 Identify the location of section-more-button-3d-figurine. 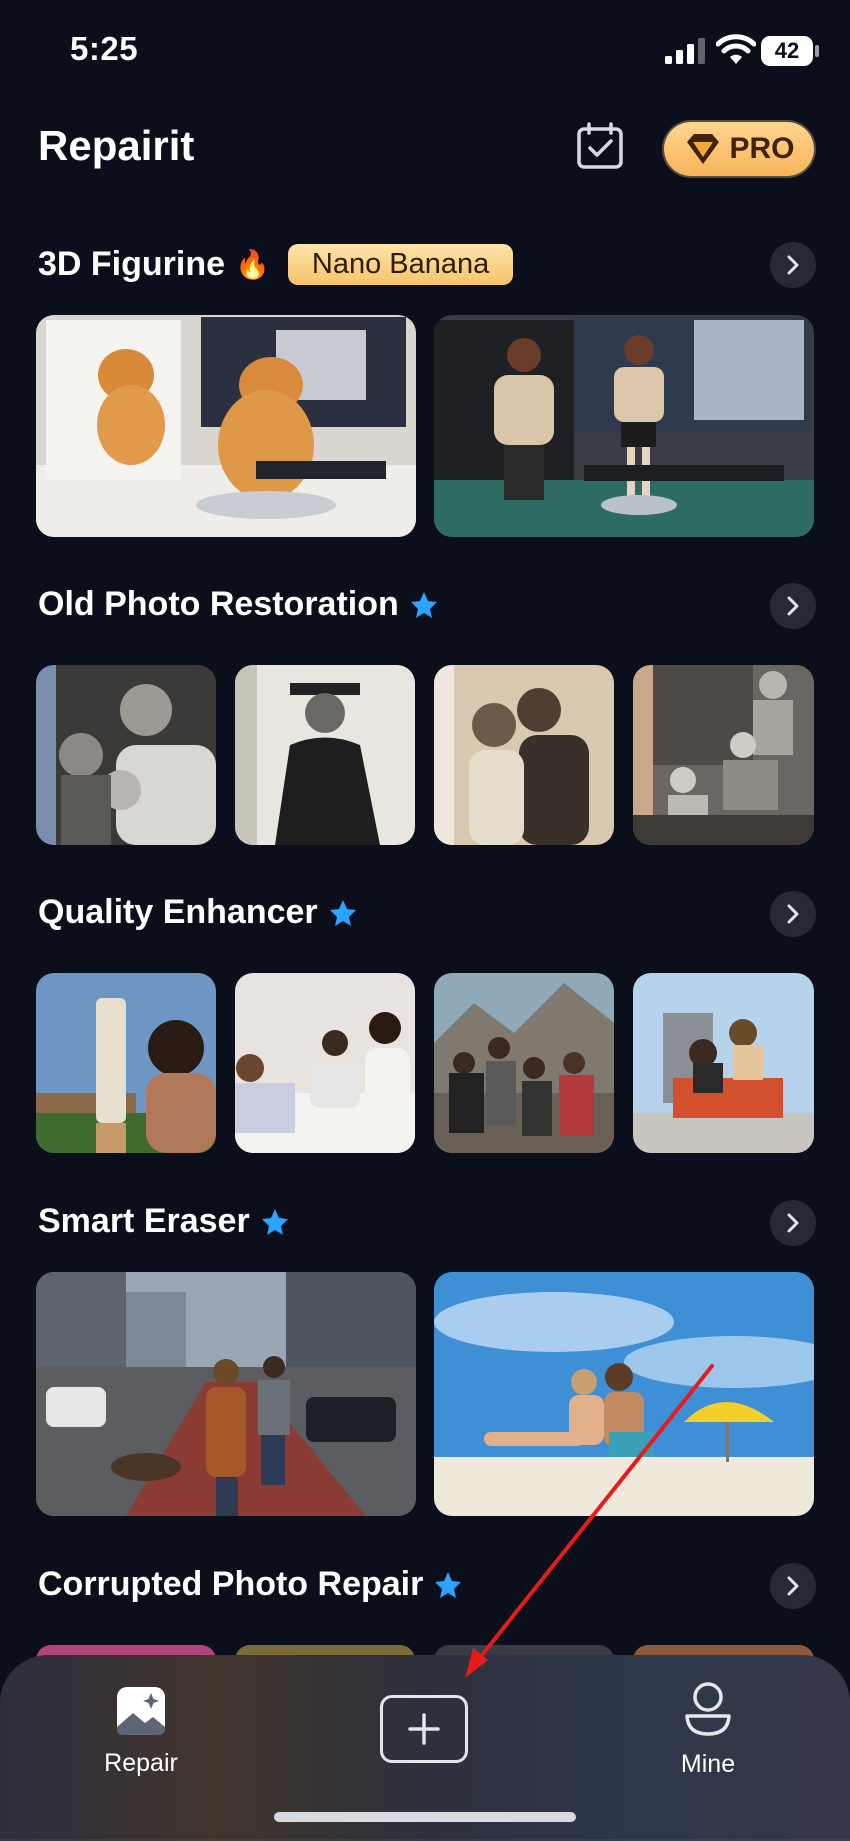
(793, 265).